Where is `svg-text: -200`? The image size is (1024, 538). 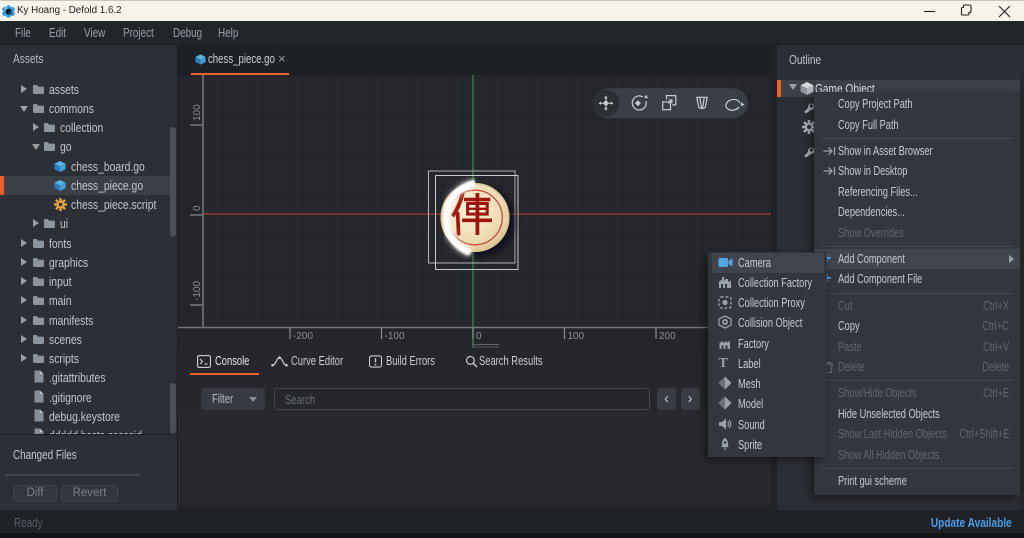 svg-text: -200 is located at coordinates (303, 336).